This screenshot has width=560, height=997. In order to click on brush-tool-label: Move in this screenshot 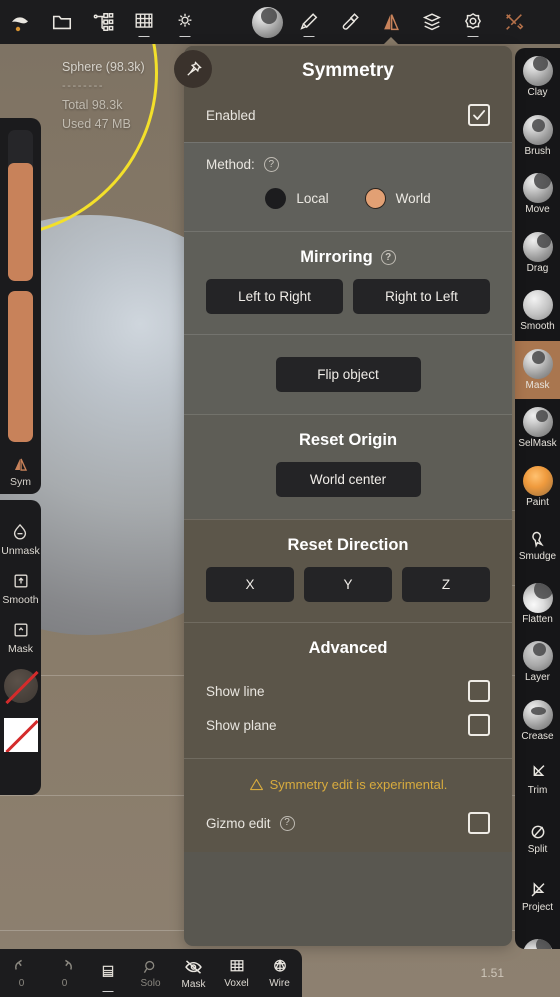, I will do `click(537, 210)`.